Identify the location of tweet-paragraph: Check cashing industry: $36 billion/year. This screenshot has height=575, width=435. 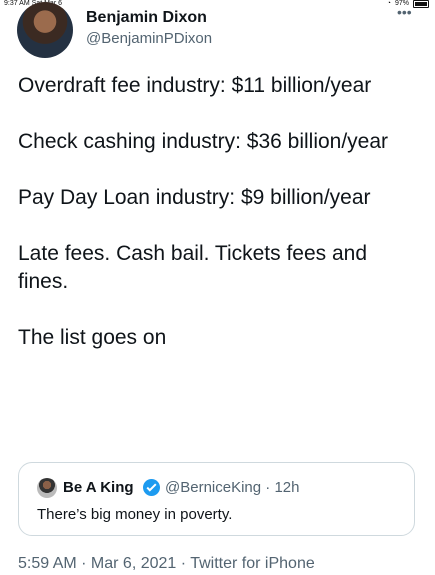
(203, 141).